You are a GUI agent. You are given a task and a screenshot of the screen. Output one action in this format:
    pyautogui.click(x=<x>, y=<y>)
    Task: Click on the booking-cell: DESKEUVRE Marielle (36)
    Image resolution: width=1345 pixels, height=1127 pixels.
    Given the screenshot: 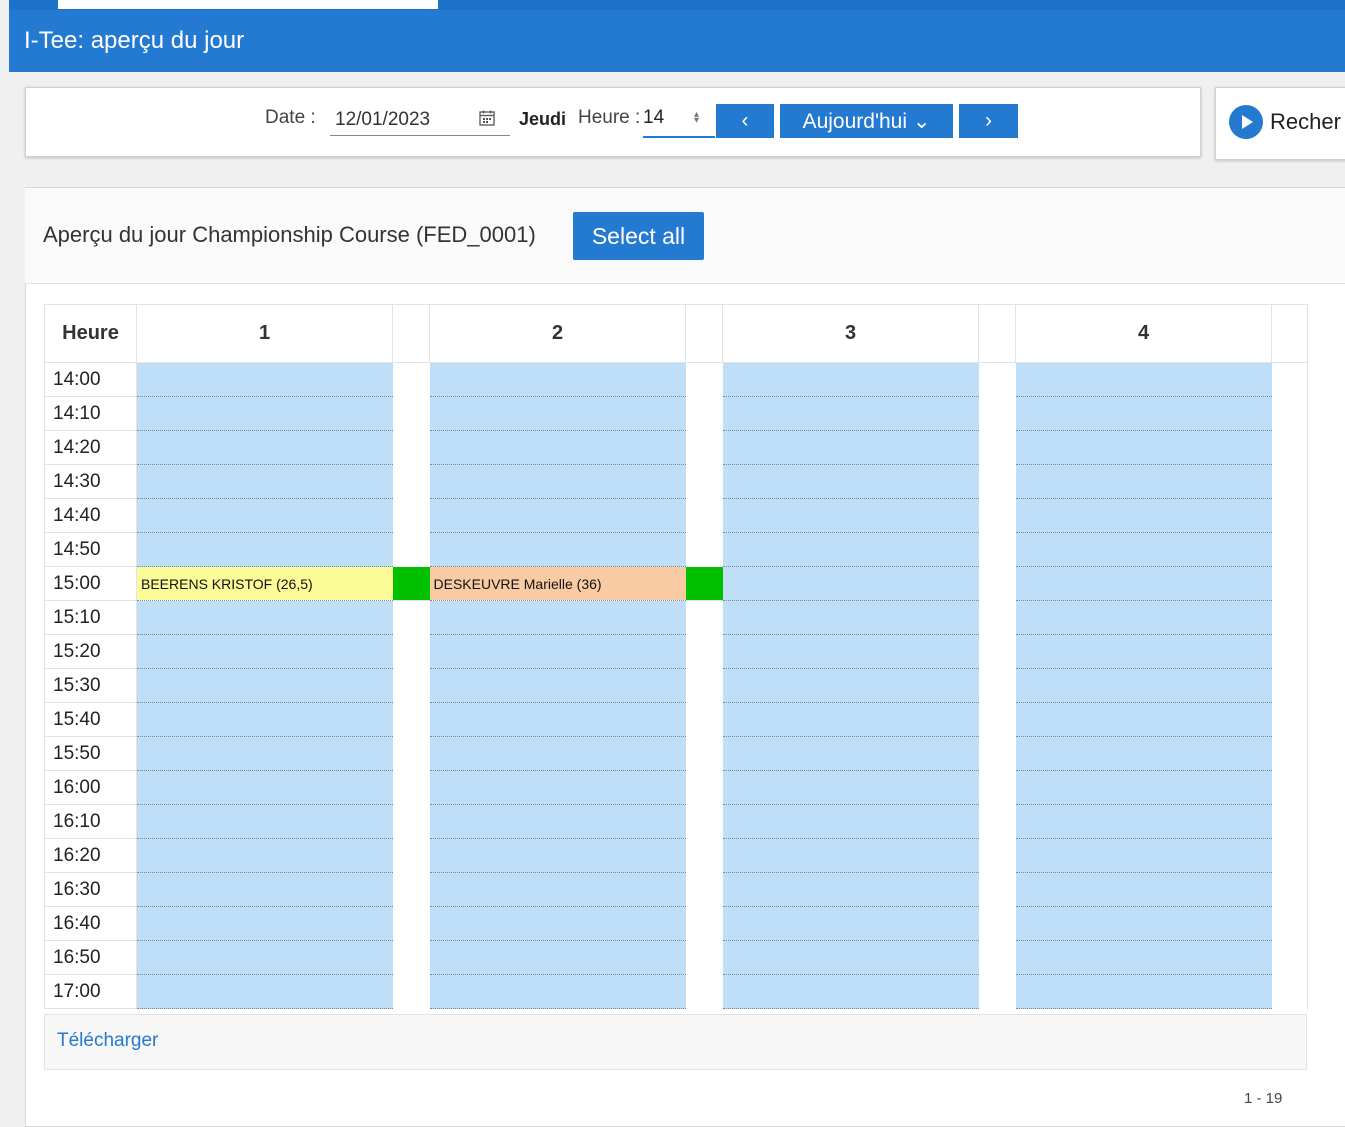 What is the action you would take?
    pyautogui.click(x=557, y=583)
    